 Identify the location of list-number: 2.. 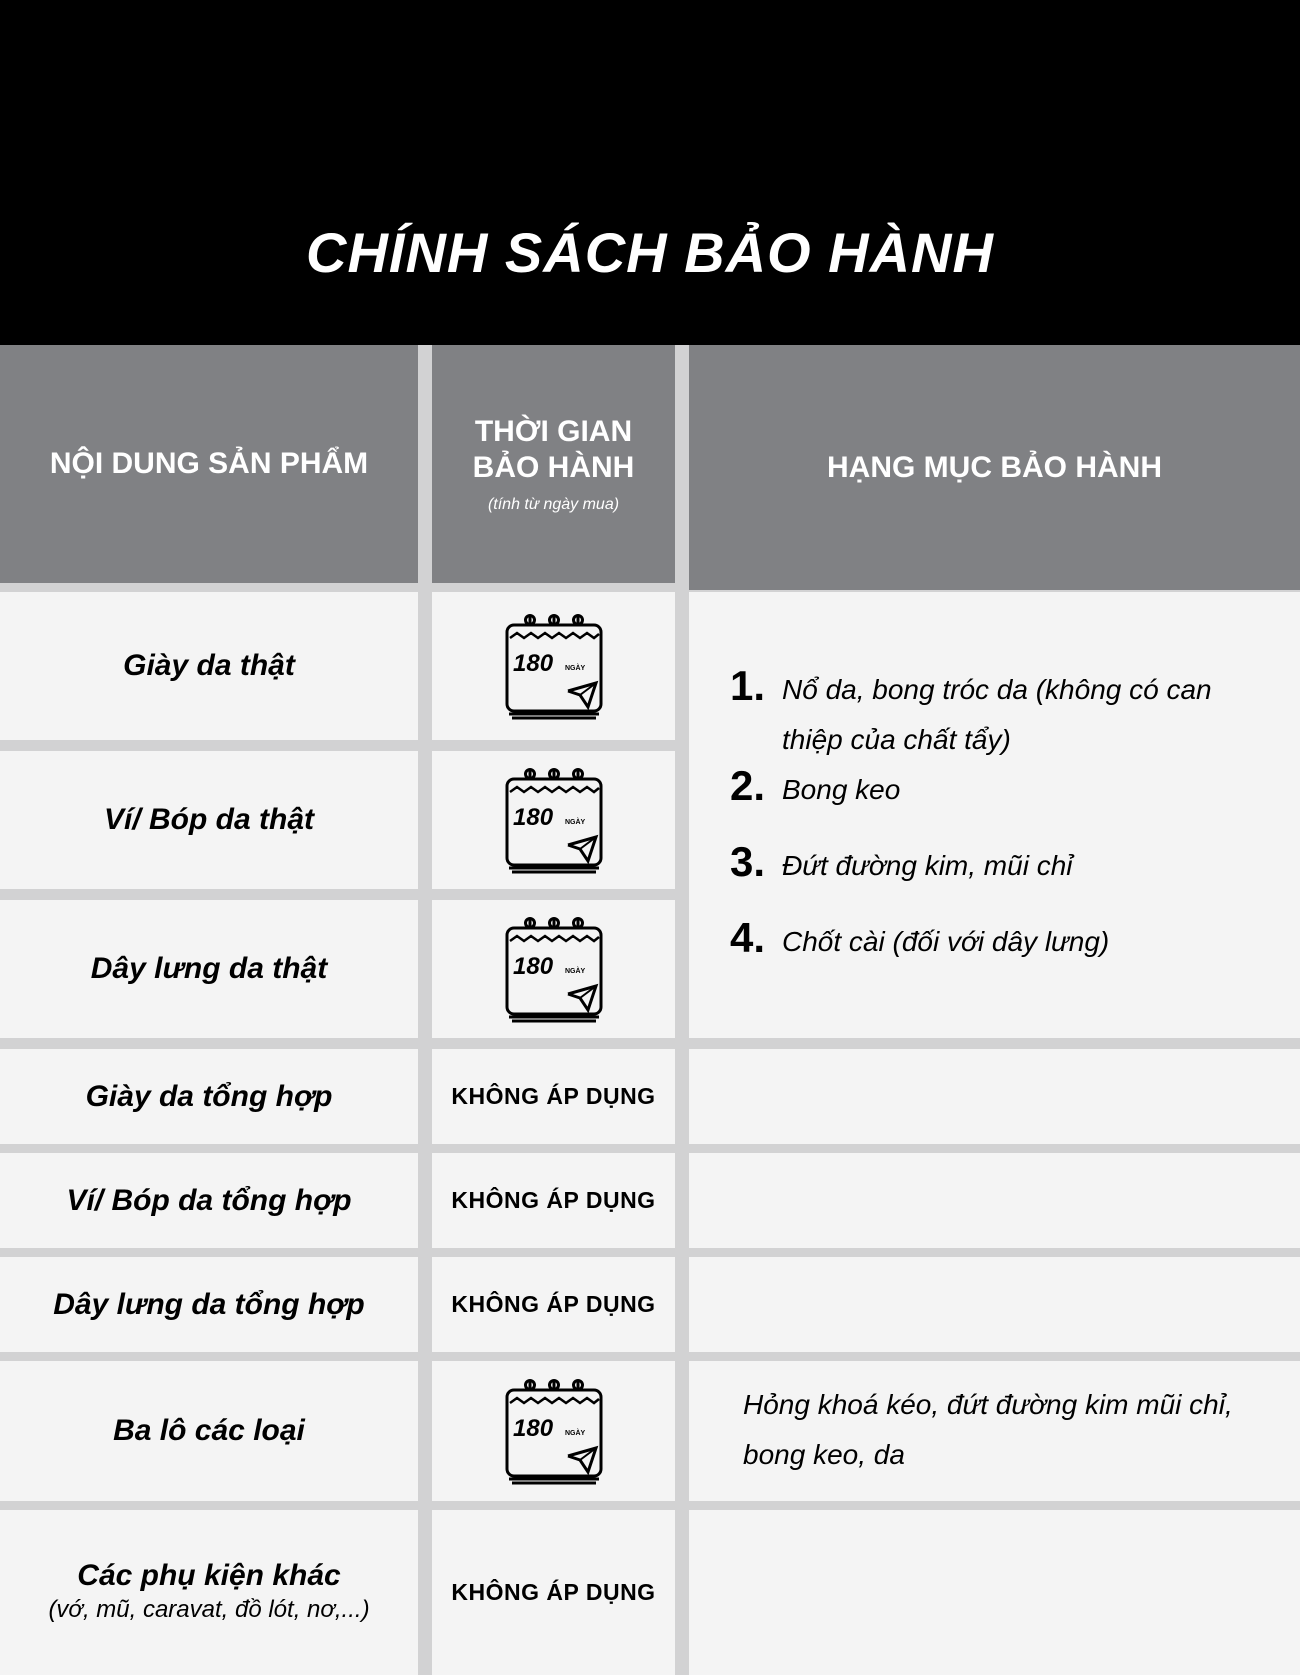
(748, 785).